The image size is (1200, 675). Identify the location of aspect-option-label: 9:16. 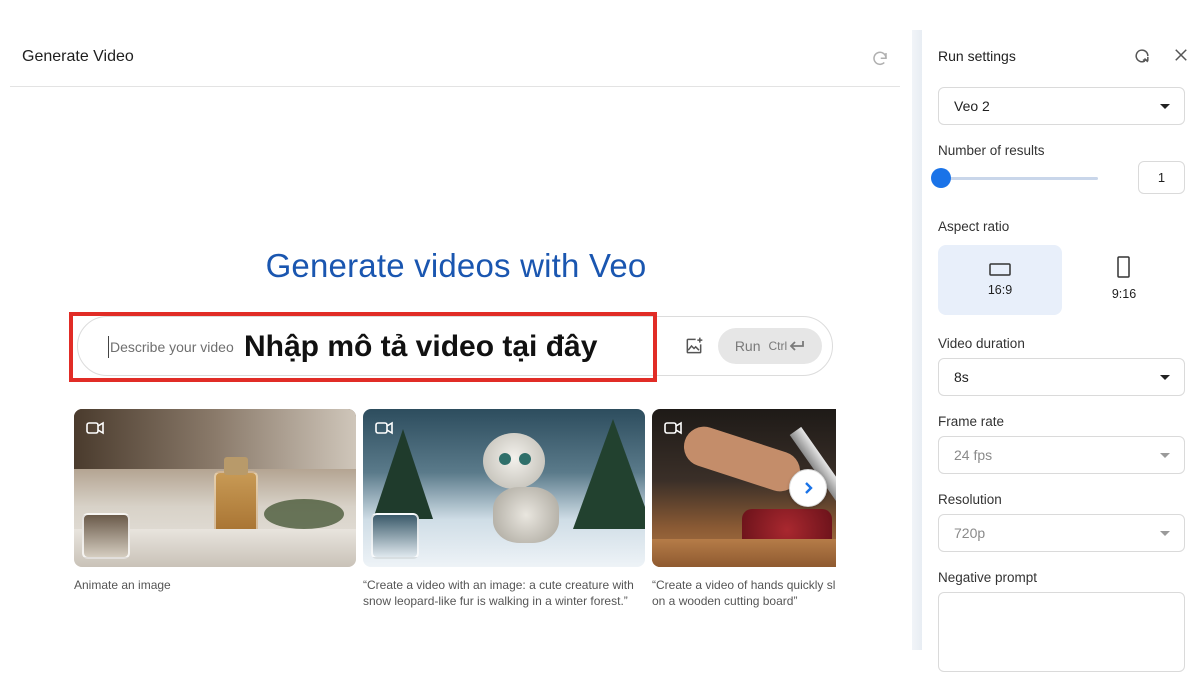
(1124, 294).